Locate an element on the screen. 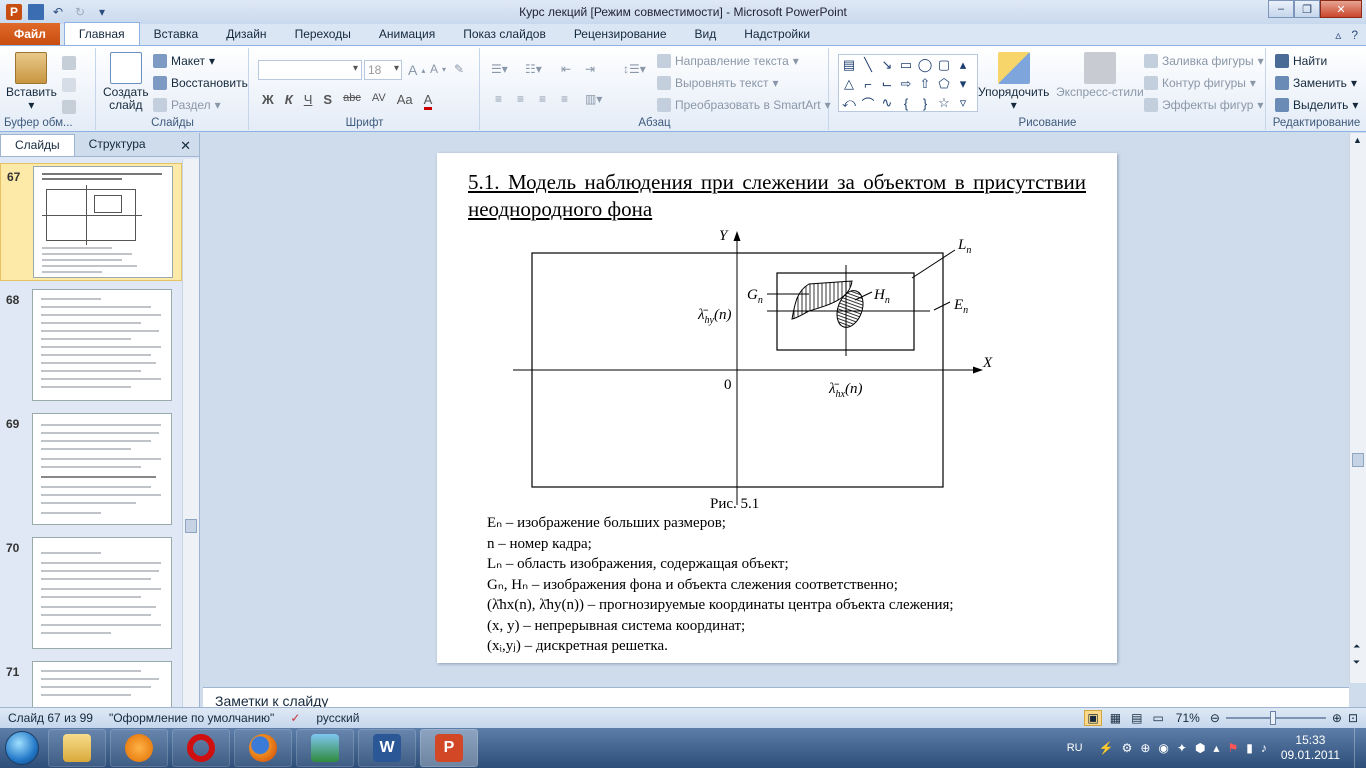 The height and width of the screenshot is (768, 1366). bullets-button: ☰▾ is located at coordinates (499, 69).